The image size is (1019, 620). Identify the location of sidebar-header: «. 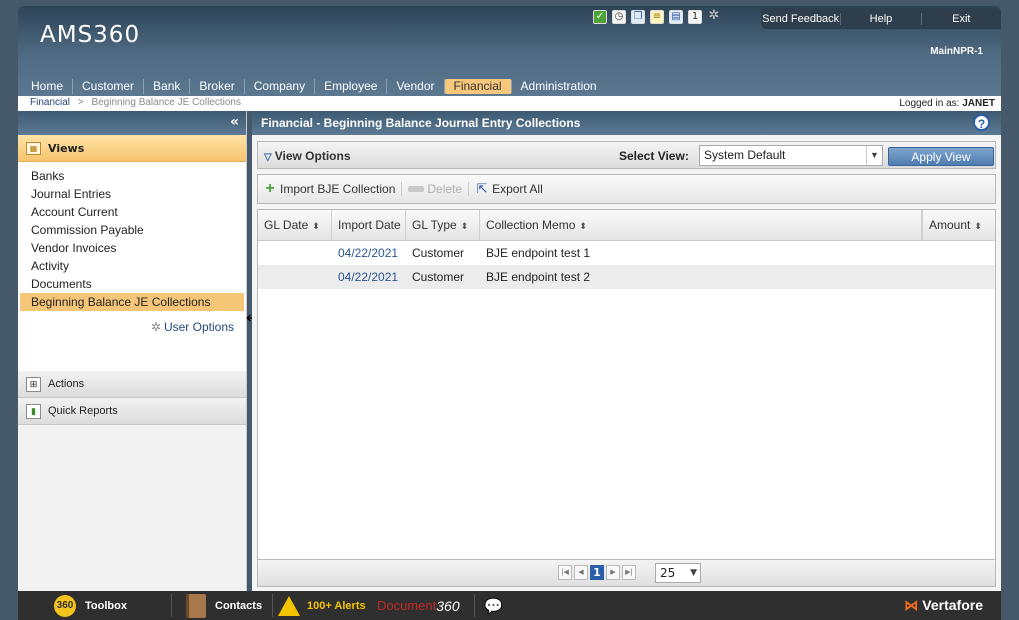
(132, 123).